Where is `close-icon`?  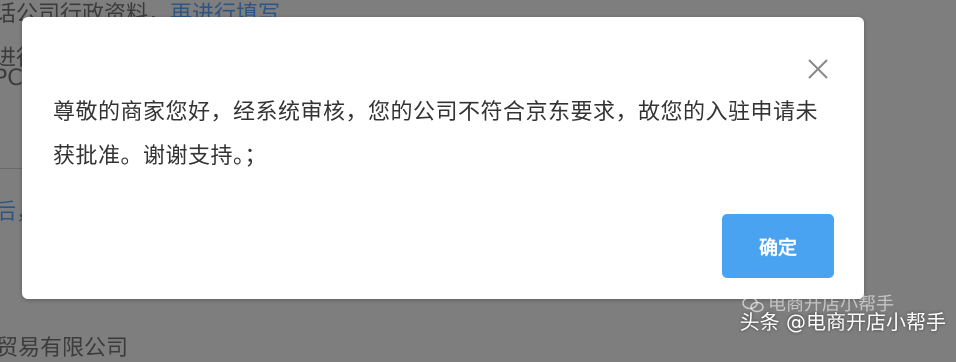 close-icon is located at coordinates (818, 69).